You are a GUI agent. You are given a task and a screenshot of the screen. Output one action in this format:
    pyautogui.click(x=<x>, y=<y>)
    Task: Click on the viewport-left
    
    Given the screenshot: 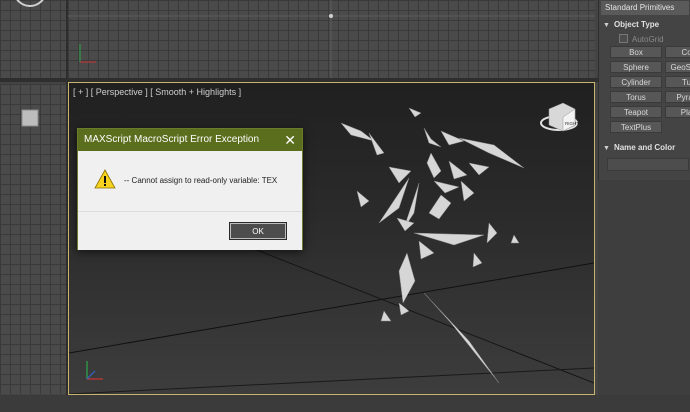 What is the action you would take?
    pyautogui.click(x=33, y=239)
    